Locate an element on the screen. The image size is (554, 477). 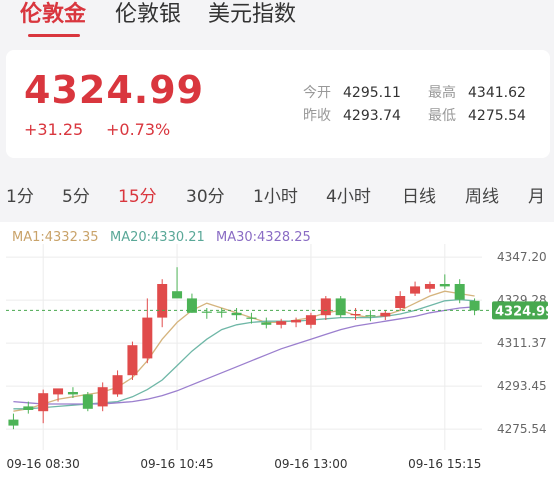
tab-dollar-index: 美元指数 is located at coordinates (252, 15).